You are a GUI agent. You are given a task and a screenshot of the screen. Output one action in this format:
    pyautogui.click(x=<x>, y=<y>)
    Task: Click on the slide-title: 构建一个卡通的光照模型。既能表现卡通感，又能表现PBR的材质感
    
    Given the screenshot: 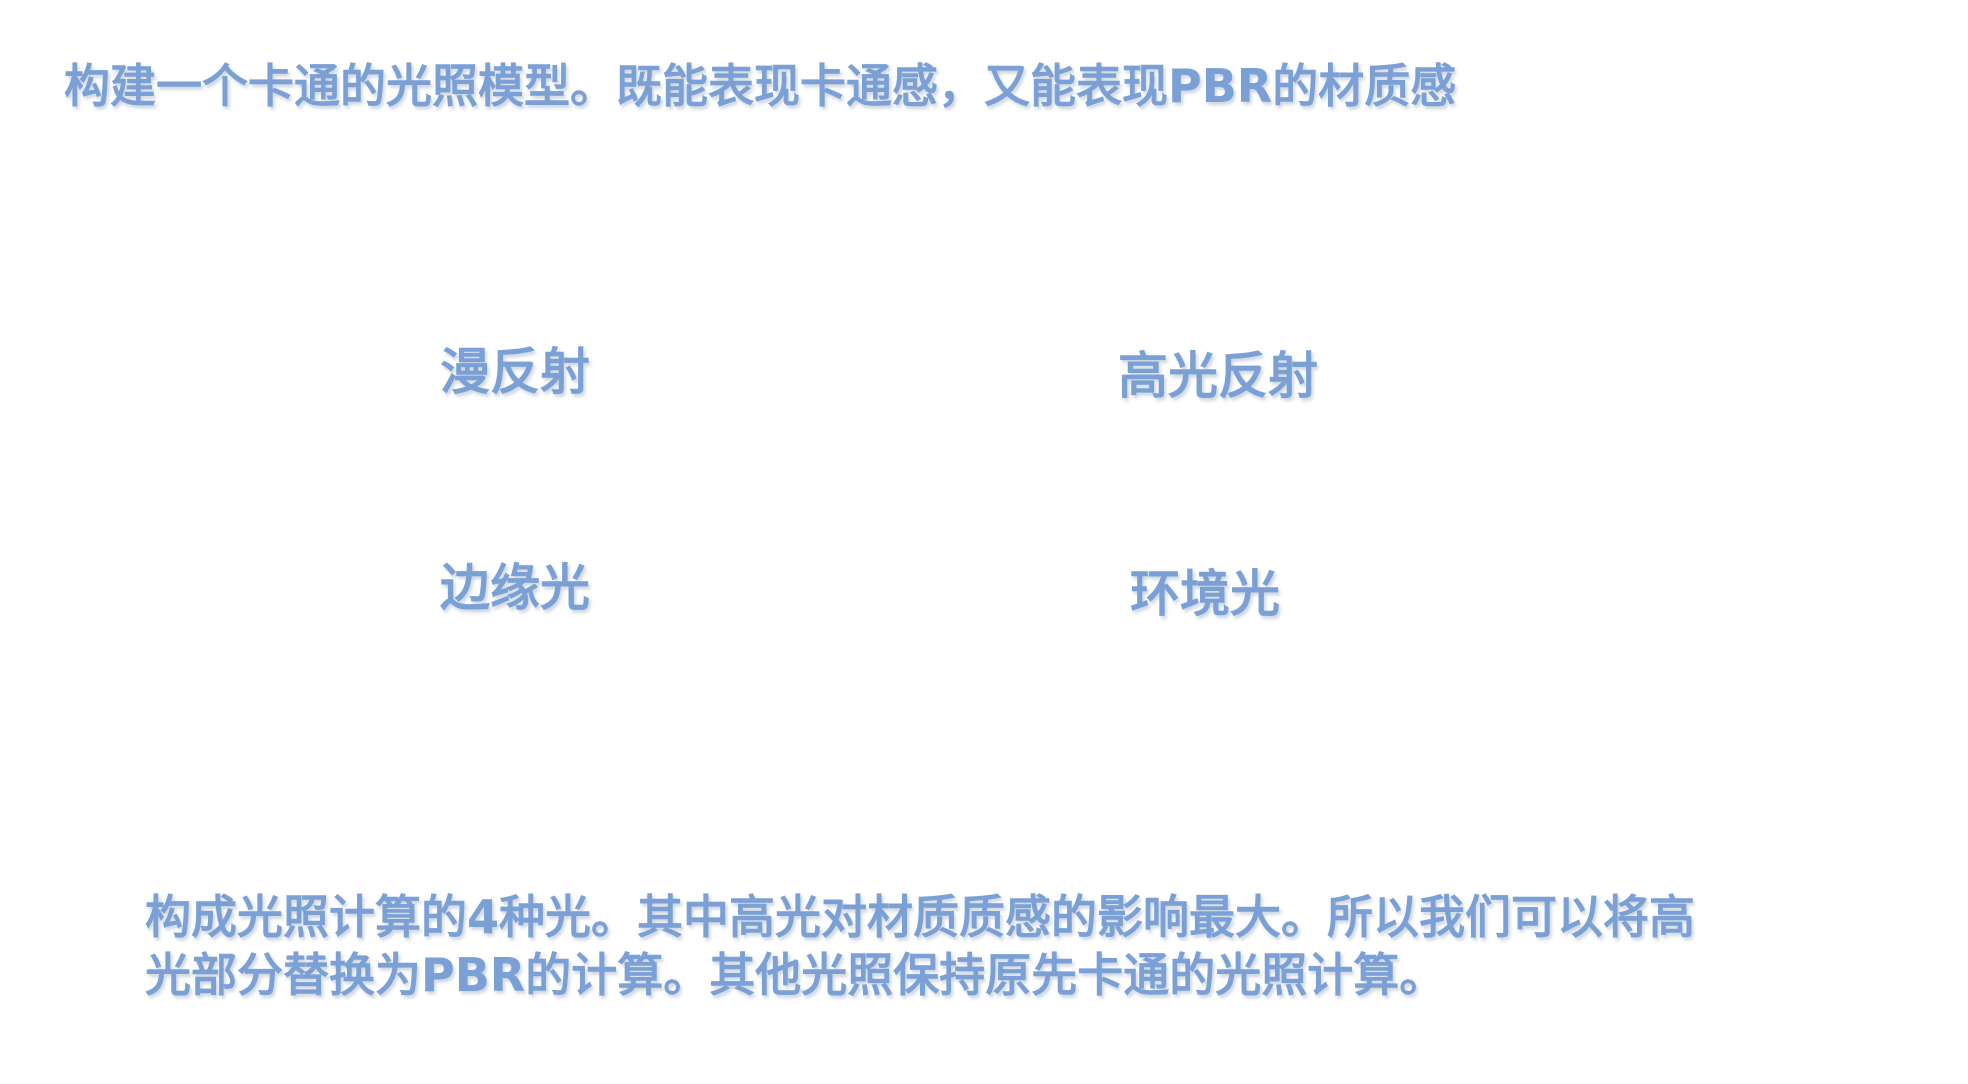 What is the action you would take?
    pyautogui.click(x=760, y=86)
    